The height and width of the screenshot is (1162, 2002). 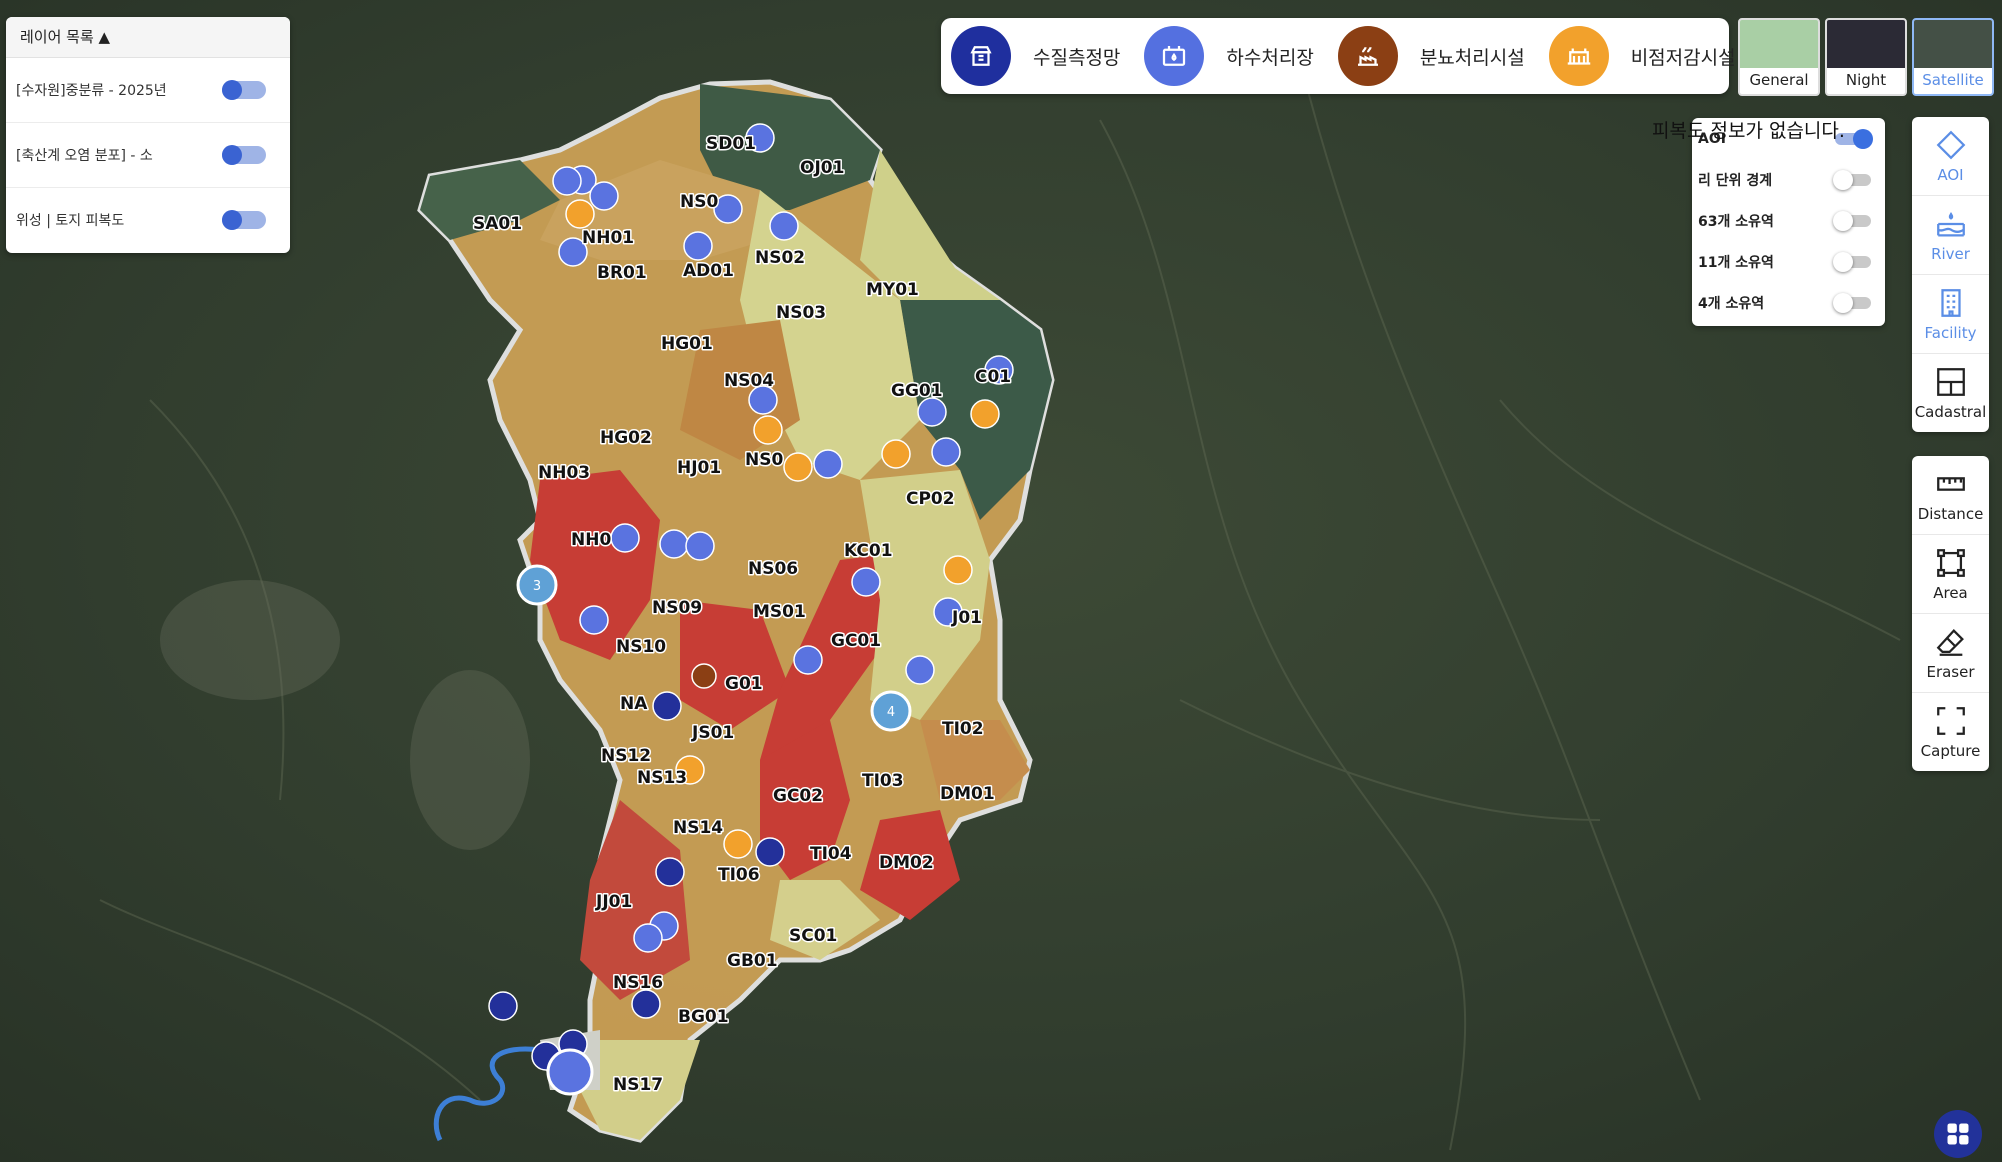 What do you see at coordinates (744, 684) in the screenshot?
I see `region-label: G01` at bounding box center [744, 684].